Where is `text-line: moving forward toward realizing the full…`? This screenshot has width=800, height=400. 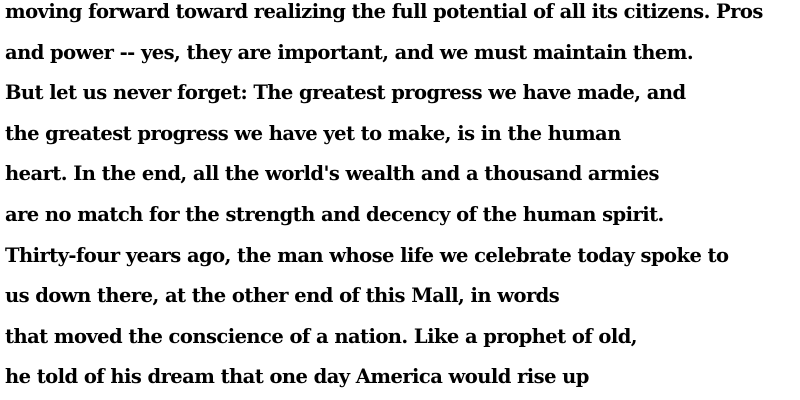 text-line: moving forward toward realizing the full… is located at coordinates (384, 11).